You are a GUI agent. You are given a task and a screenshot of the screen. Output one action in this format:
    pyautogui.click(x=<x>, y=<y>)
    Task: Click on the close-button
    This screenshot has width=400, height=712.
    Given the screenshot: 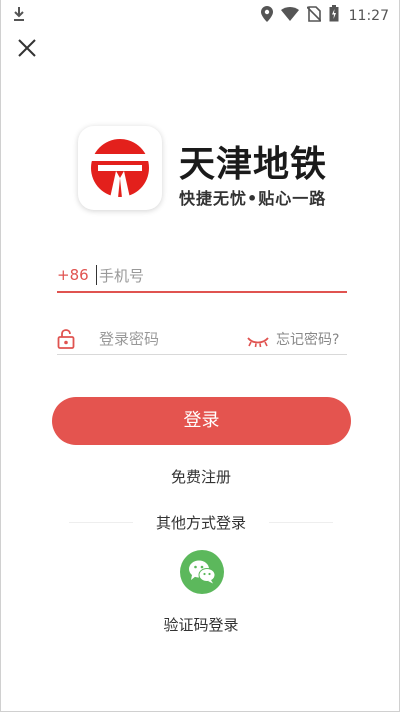 What is the action you would take?
    pyautogui.click(x=27, y=48)
    